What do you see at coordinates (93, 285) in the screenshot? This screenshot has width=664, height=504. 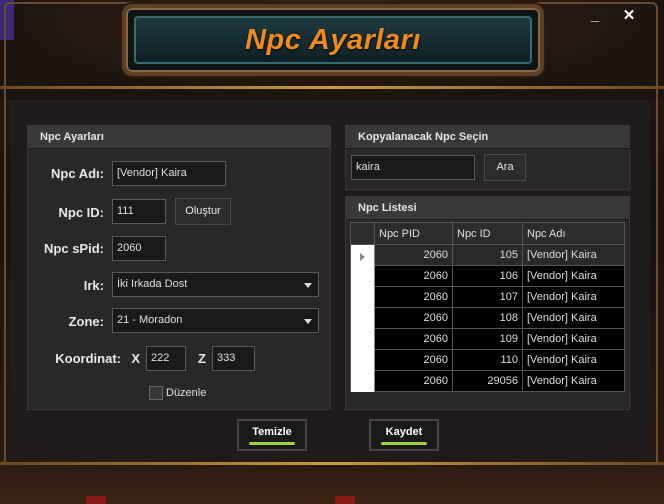 I see `race-label: Irk:` at bounding box center [93, 285].